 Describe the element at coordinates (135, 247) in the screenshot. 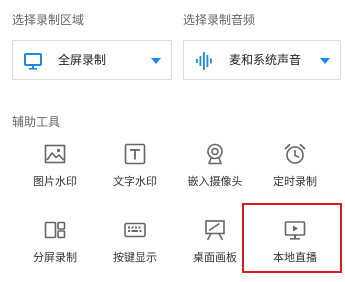

I see `tool-key-display: 按键显示` at that location.